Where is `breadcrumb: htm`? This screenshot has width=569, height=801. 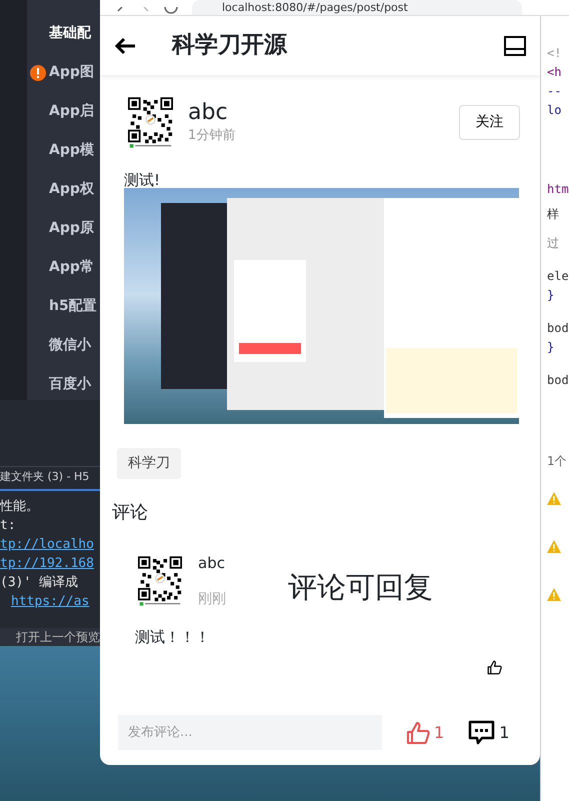
breadcrumb: htm is located at coordinates (558, 189).